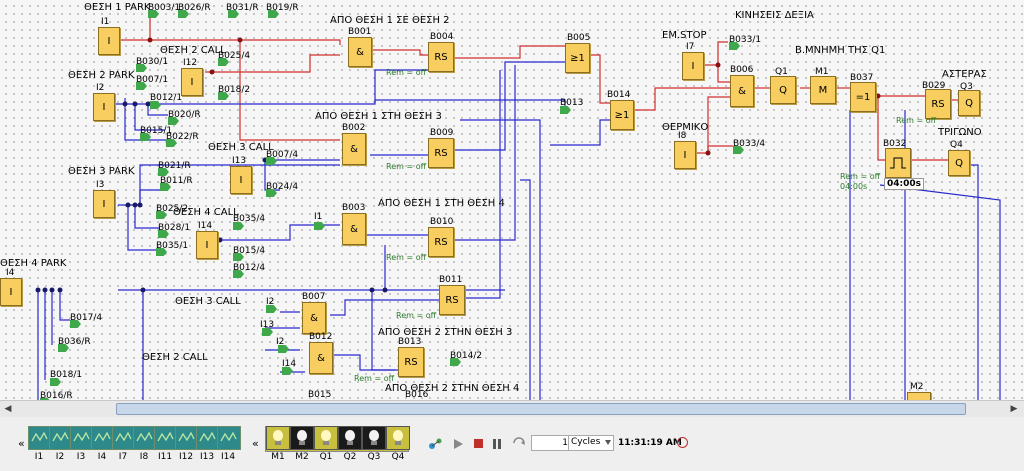 The height and width of the screenshot is (471, 1024). What do you see at coordinates (282, 187) in the screenshot?
I see `connector-label: B024/4` at bounding box center [282, 187].